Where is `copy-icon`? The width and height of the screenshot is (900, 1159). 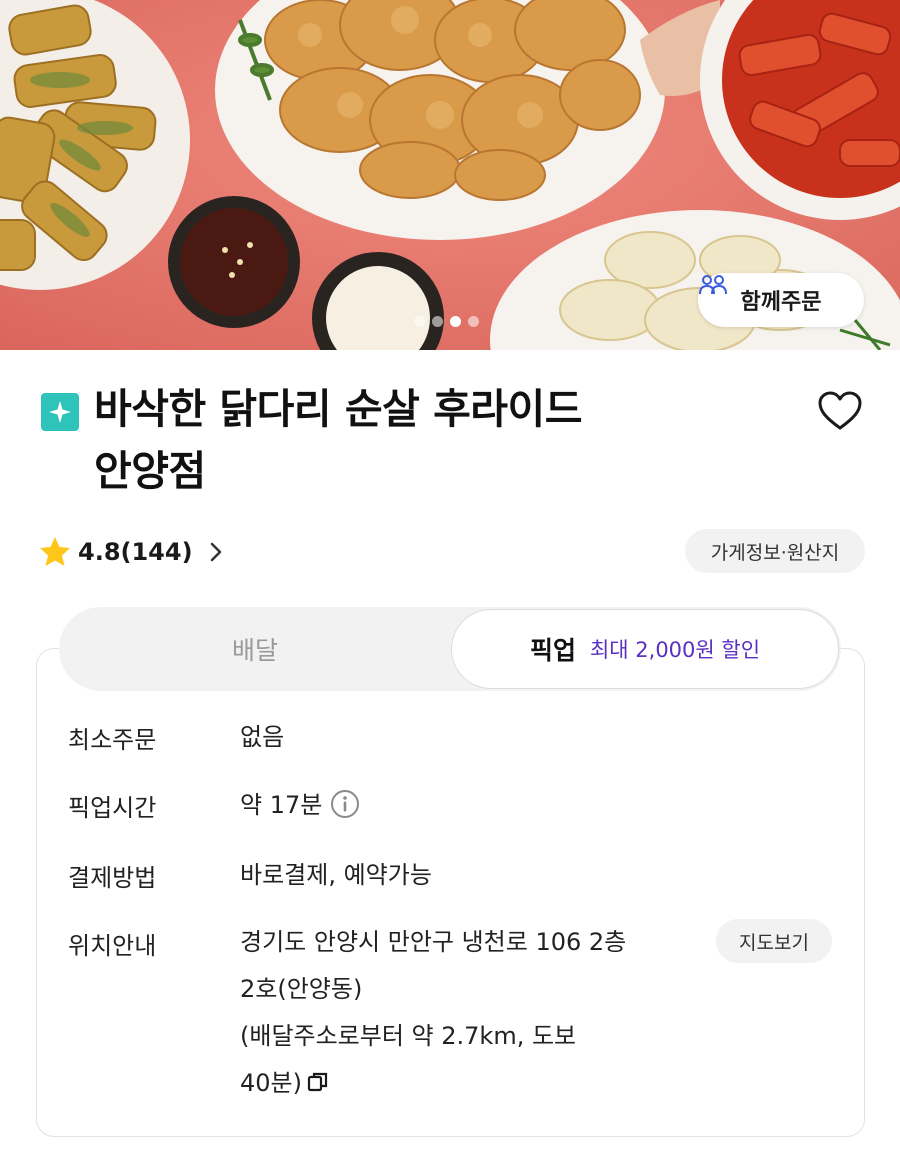
copy-icon is located at coordinates (318, 1082).